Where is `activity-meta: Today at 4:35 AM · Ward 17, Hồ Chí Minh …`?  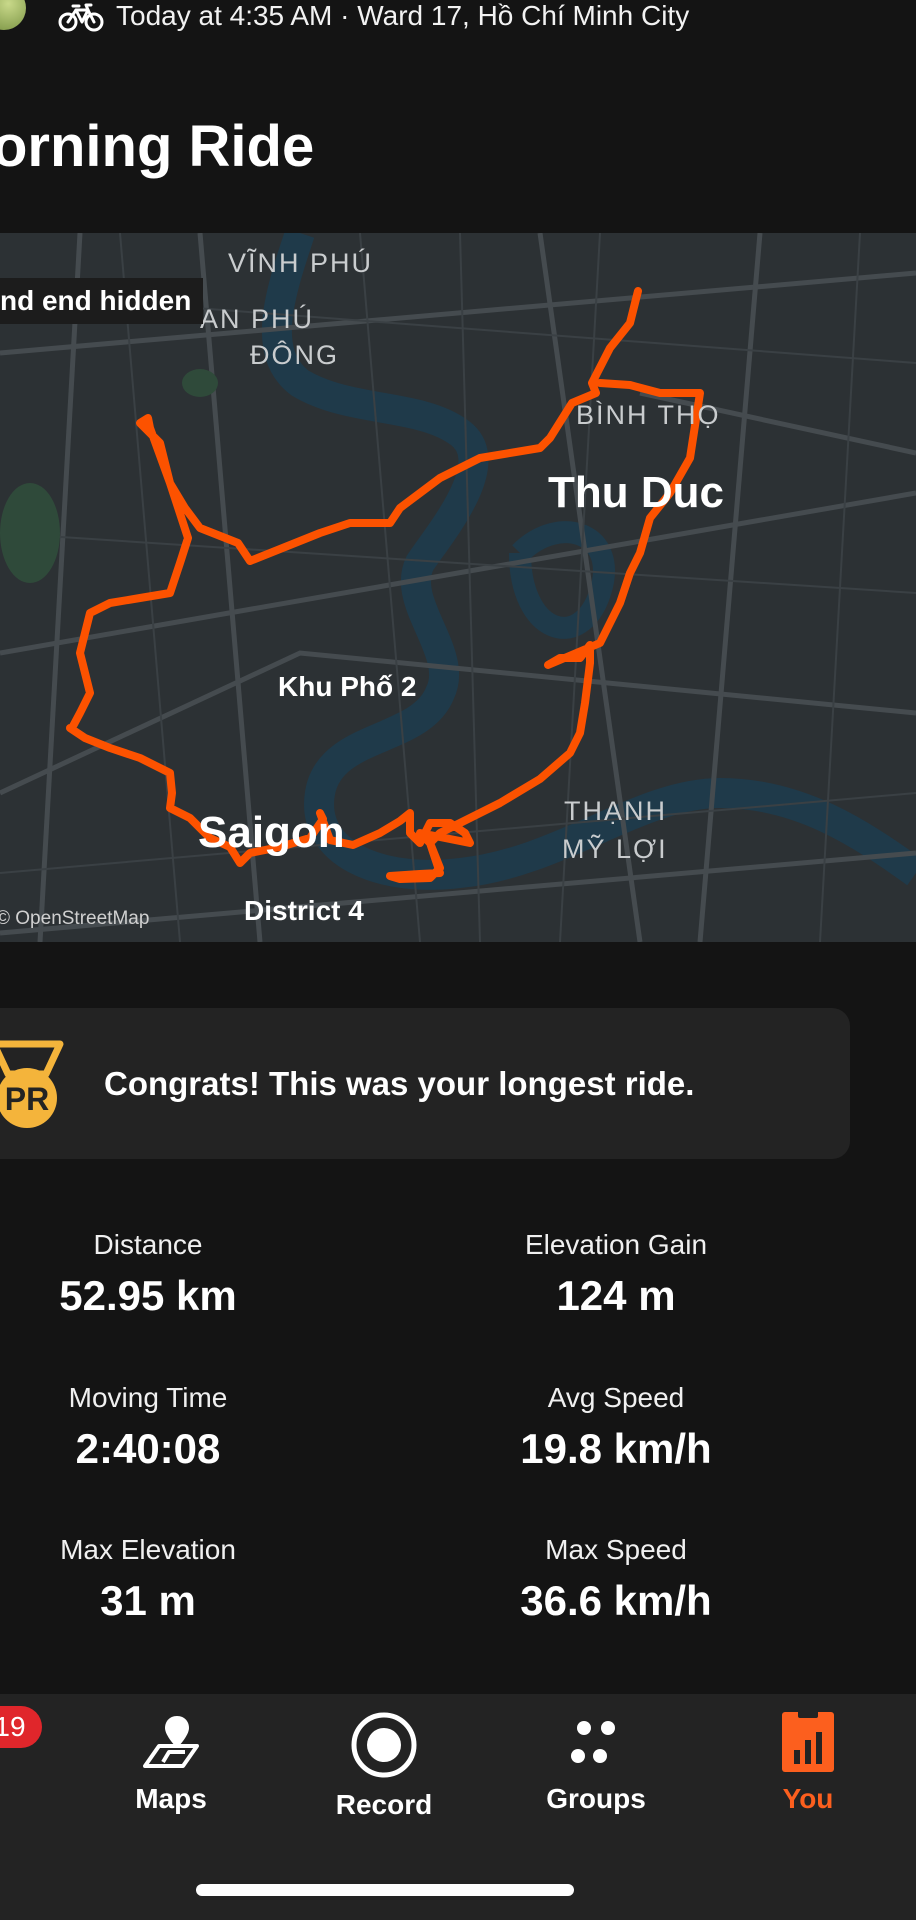 activity-meta: Today at 4:35 AM · Ward 17, Hồ Chí Minh … is located at coordinates (403, 15).